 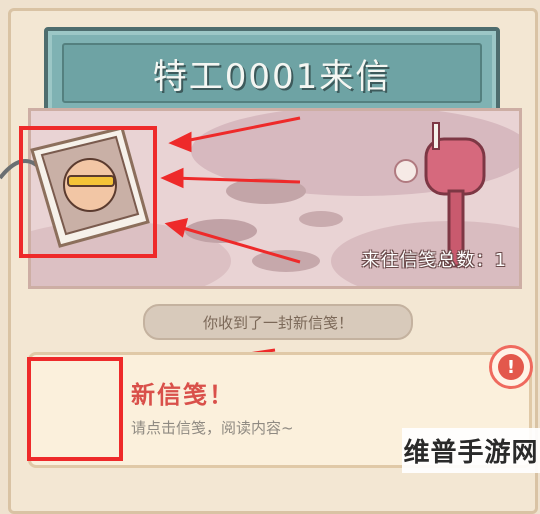 I want to click on watermark: 维普手游网, so click(x=471, y=450).